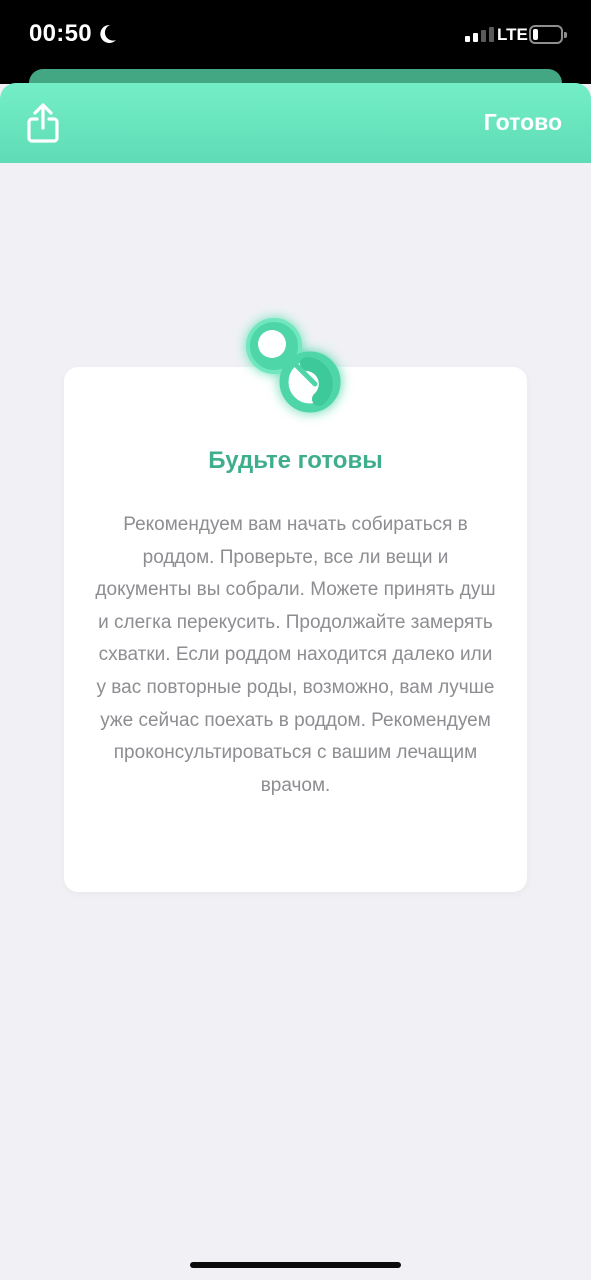 The image size is (591, 1280). What do you see at coordinates (295, 1265) in the screenshot?
I see `home-indicator` at bounding box center [295, 1265].